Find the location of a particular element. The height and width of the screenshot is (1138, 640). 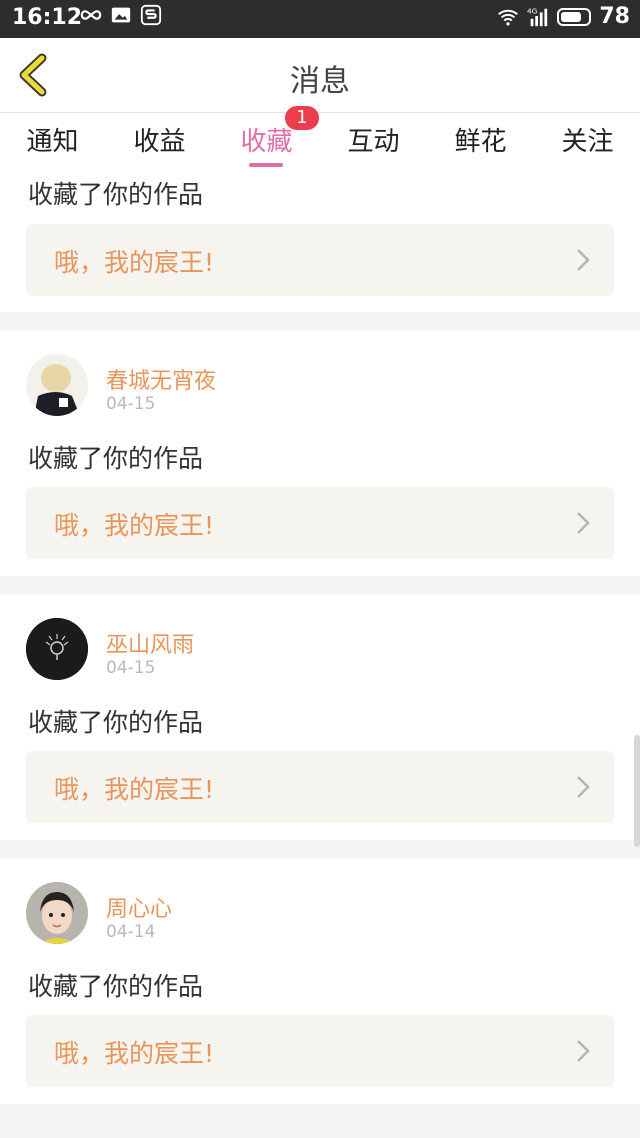

tab-follows: 关注 is located at coordinates (587, 139).